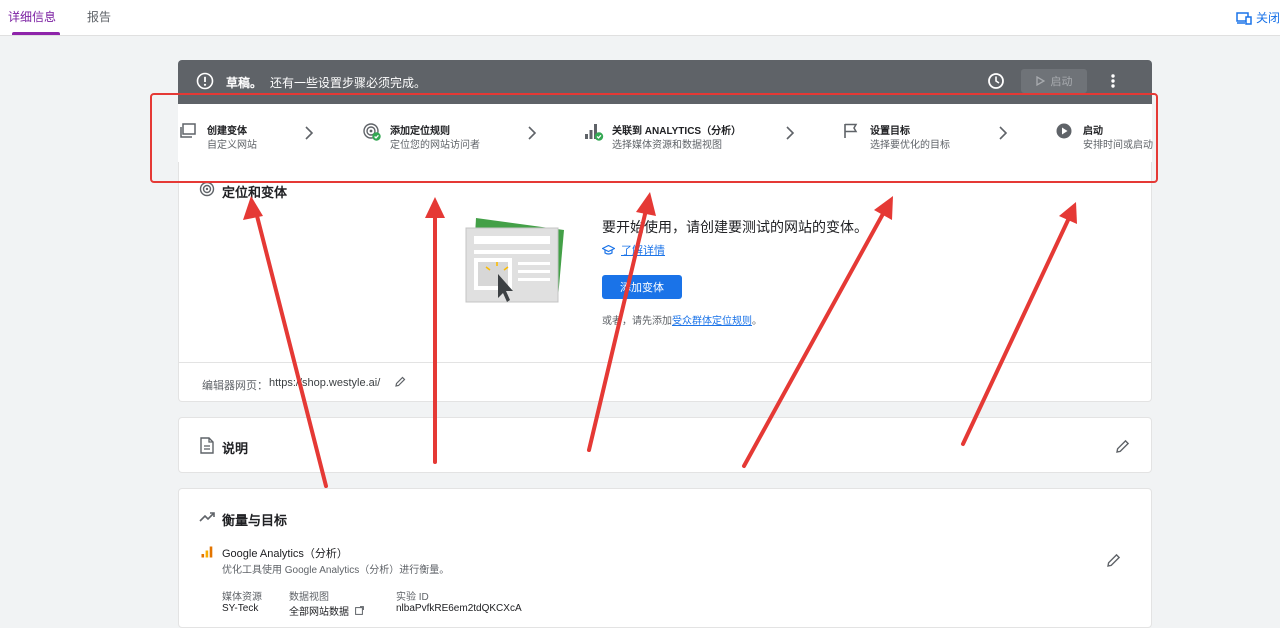 This screenshot has width=1280, height=628. I want to click on step-title: 关联到 ANALYTICS（分析）, so click(677, 131).